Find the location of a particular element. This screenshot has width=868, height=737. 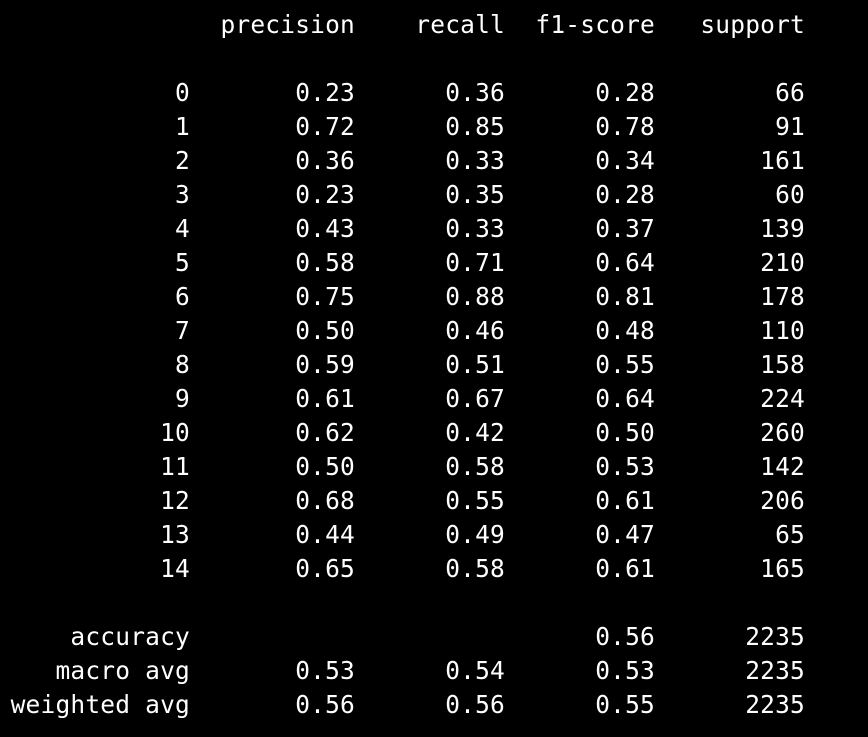

class-support-cell: 260 is located at coordinates (782, 432).